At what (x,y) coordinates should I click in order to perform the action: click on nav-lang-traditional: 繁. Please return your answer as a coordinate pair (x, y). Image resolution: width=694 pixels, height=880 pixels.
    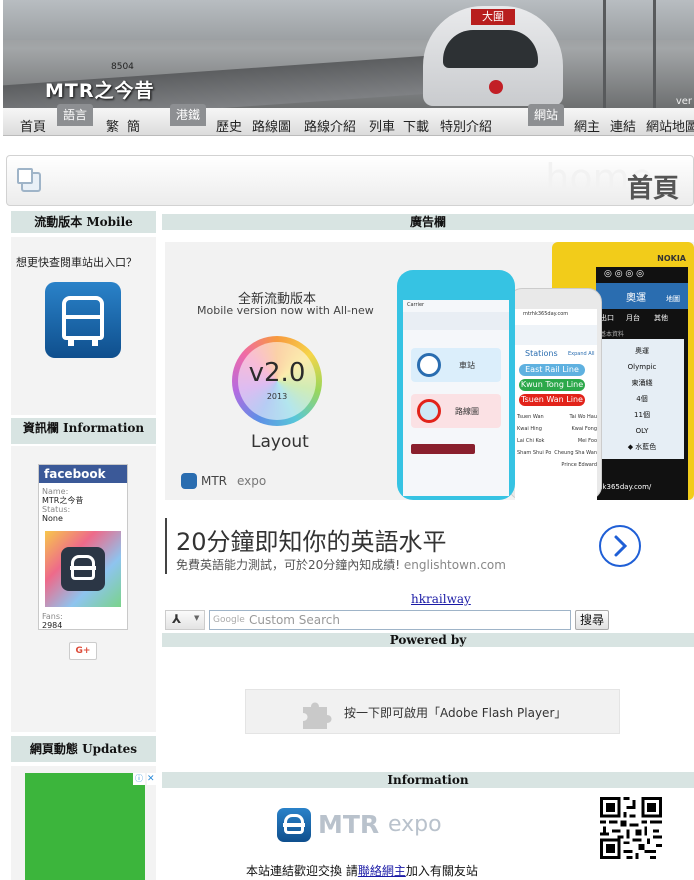
    Looking at the image, I should click on (112, 125).